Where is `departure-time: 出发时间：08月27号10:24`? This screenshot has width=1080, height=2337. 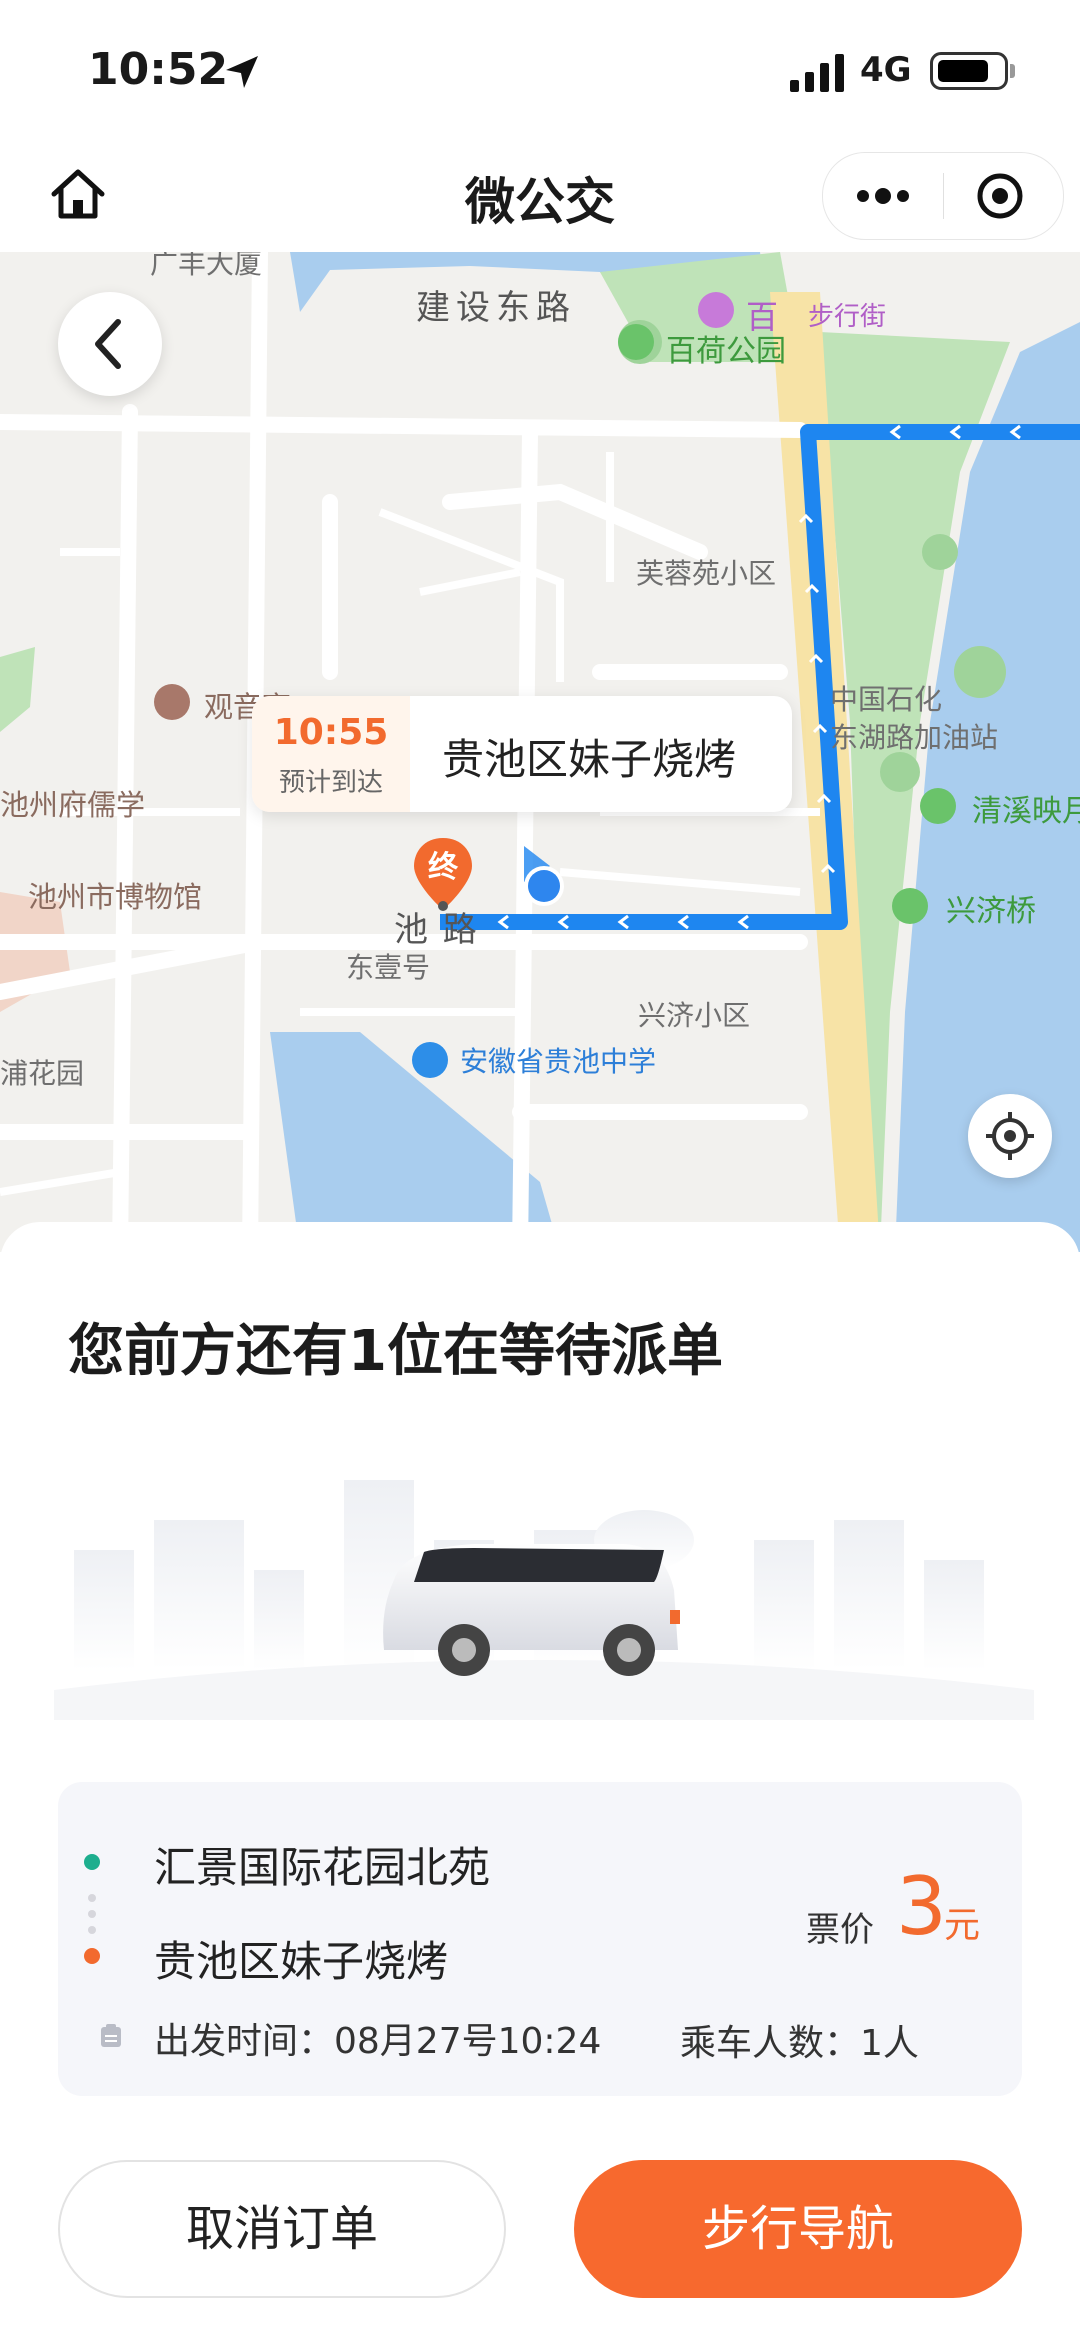
departure-time: 出发时间：08月27号10:24 is located at coordinates (378, 2041).